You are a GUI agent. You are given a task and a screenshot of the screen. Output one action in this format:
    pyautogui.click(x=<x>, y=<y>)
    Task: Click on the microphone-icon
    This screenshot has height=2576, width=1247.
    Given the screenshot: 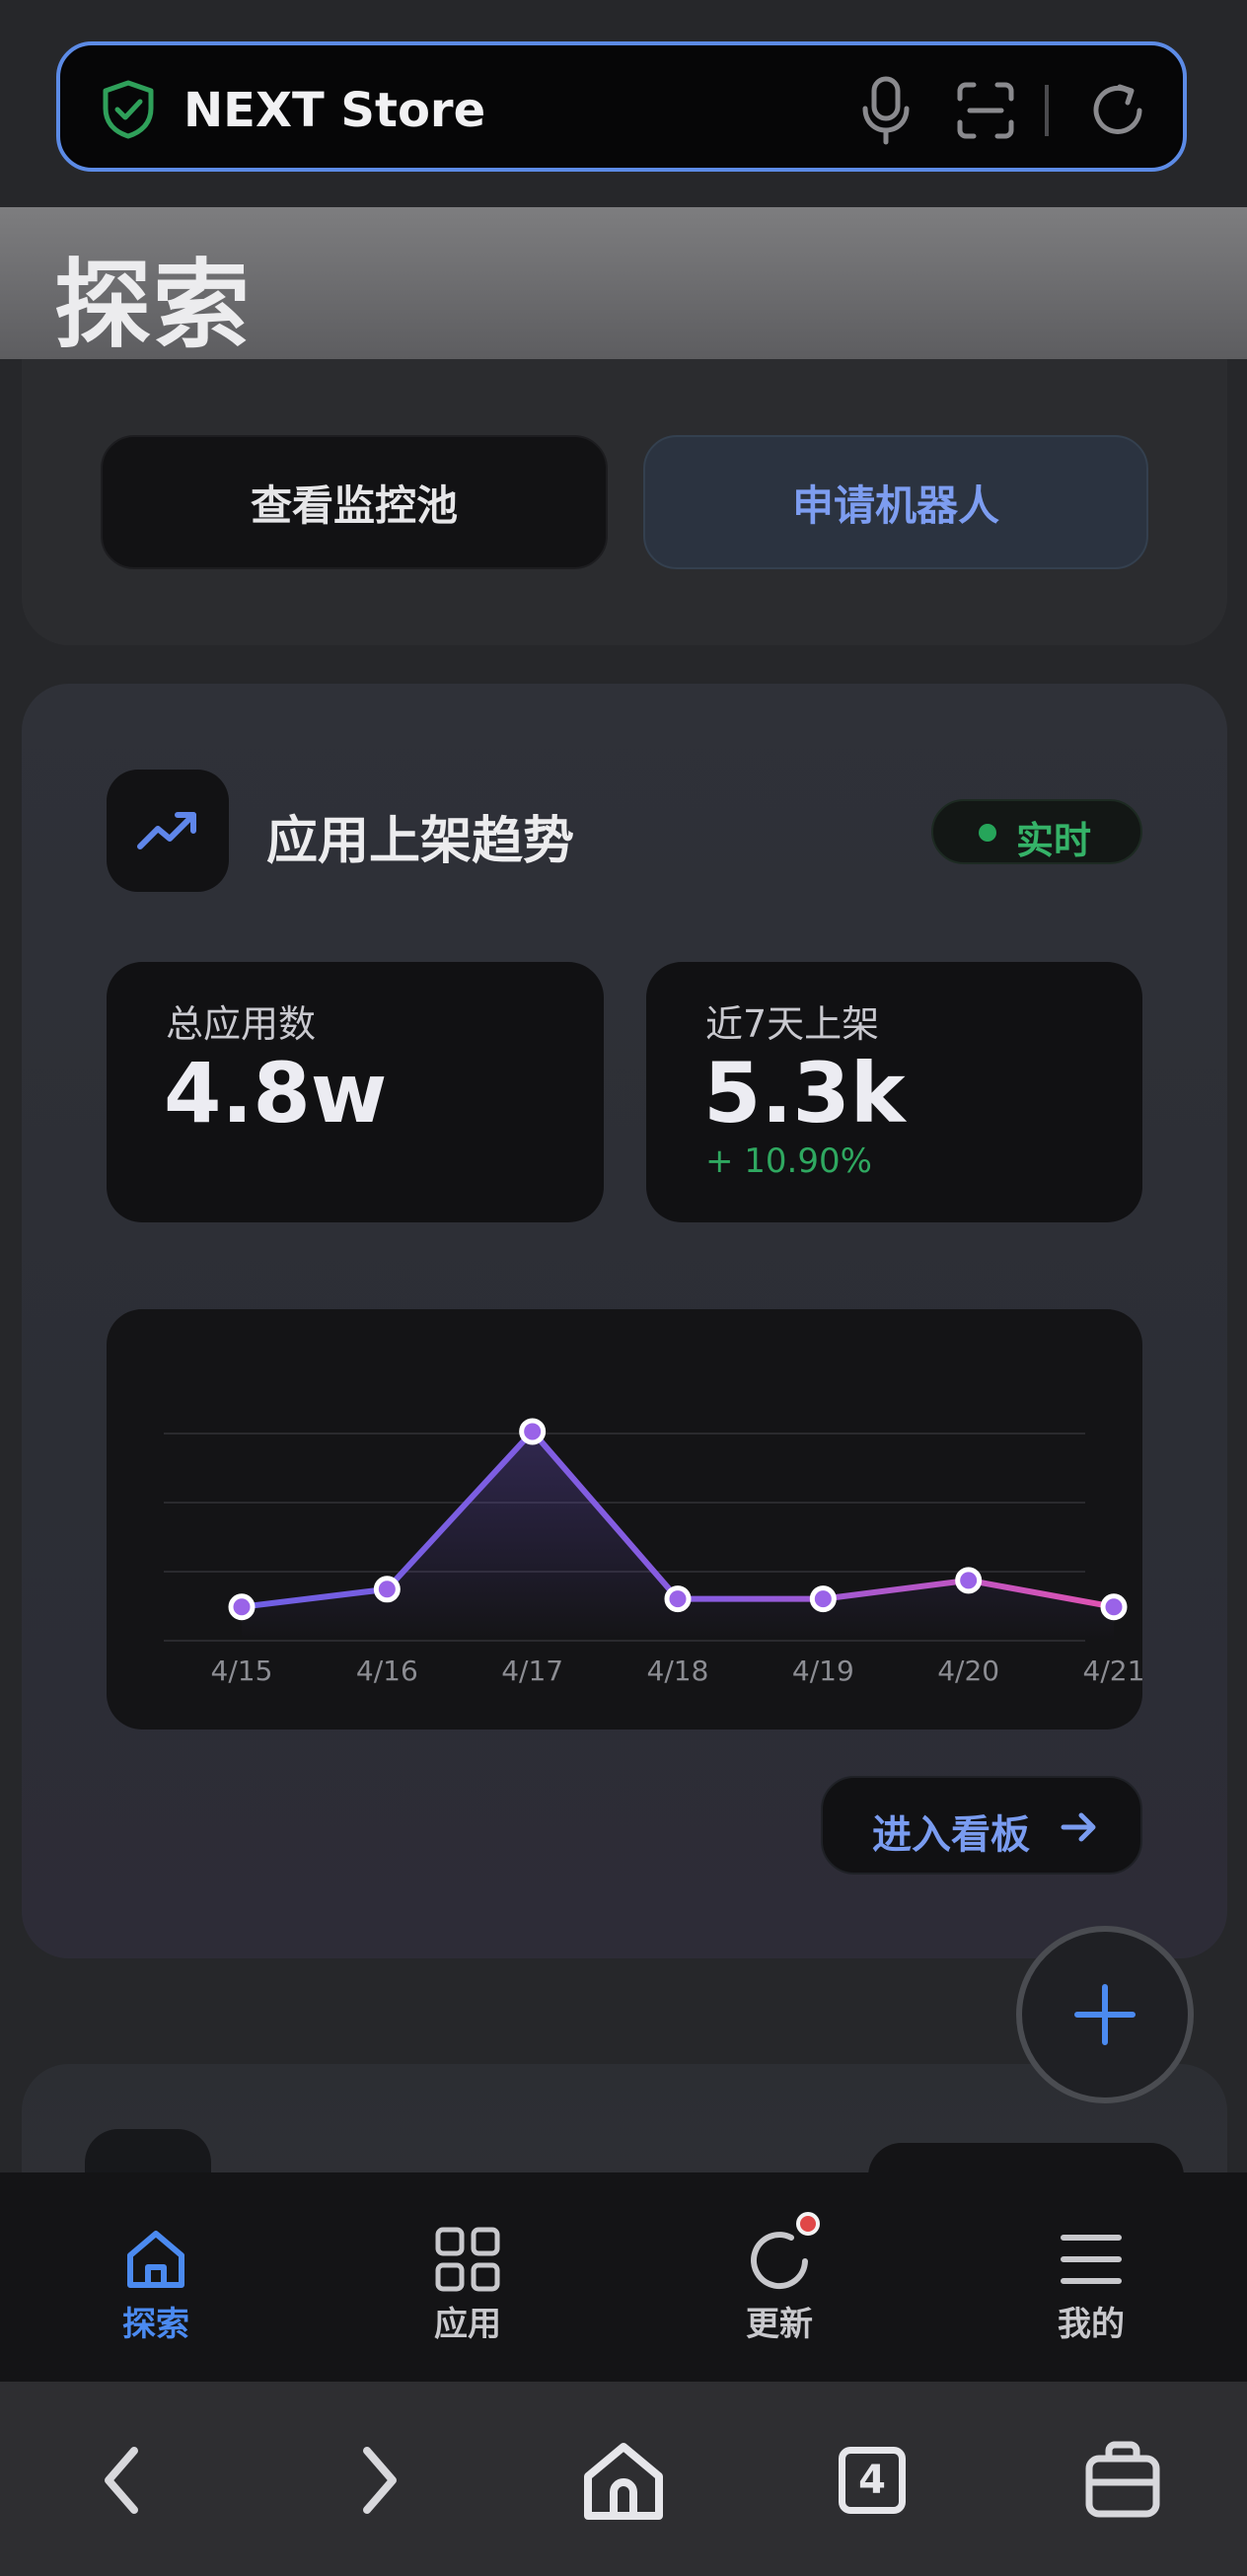 What is the action you would take?
    pyautogui.click(x=886, y=110)
    